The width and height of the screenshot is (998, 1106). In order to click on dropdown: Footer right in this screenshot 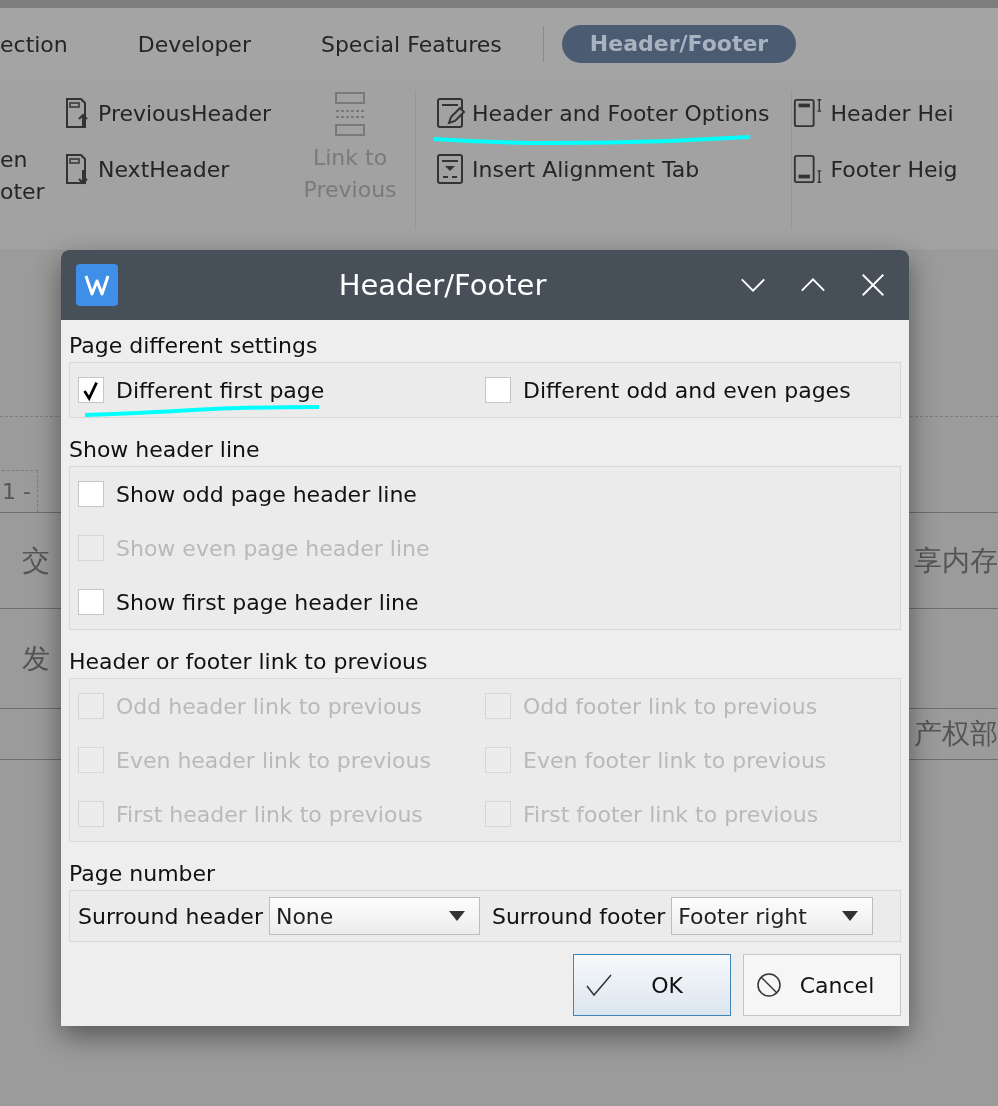, I will do `click(772, 916)`.